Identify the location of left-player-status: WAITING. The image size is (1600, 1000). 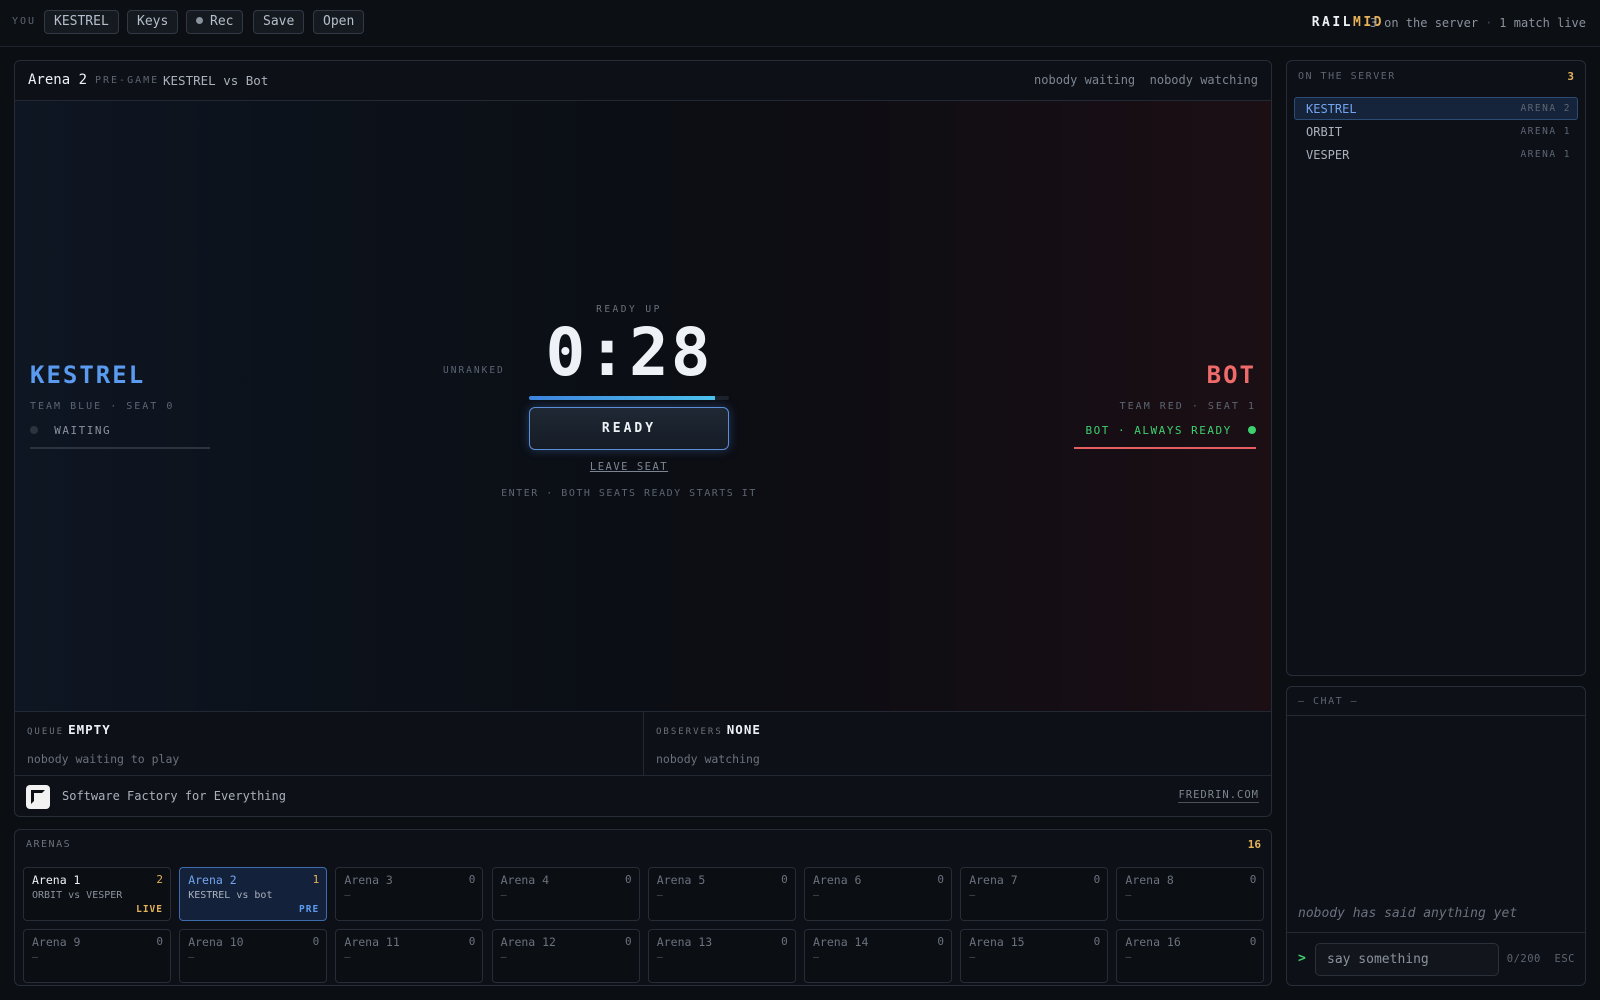
(120, 430).